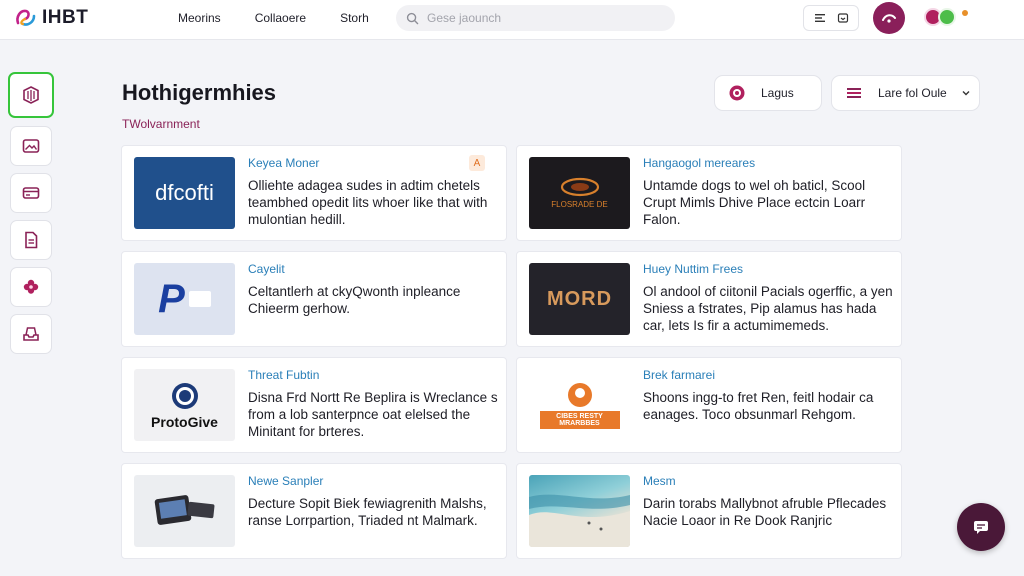  I want to click on sidebar-item-inbox, so click(31, 334).